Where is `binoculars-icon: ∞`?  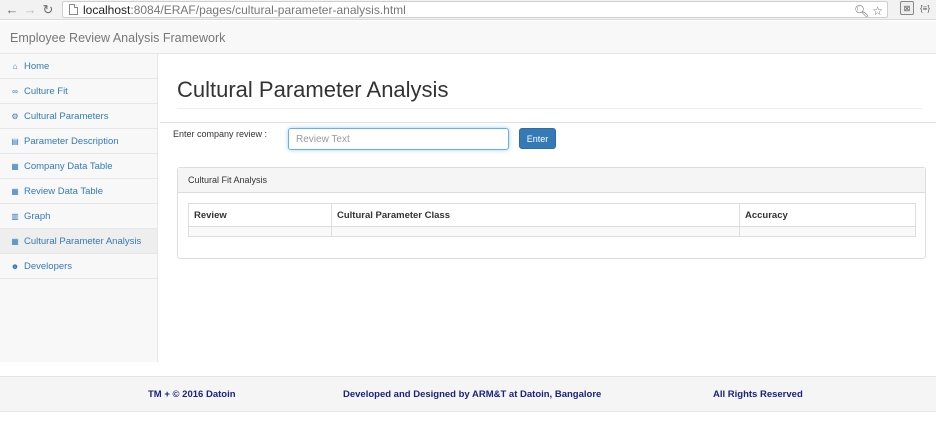 binoculars-icon: ∞ is located at coordinates (15, 91).